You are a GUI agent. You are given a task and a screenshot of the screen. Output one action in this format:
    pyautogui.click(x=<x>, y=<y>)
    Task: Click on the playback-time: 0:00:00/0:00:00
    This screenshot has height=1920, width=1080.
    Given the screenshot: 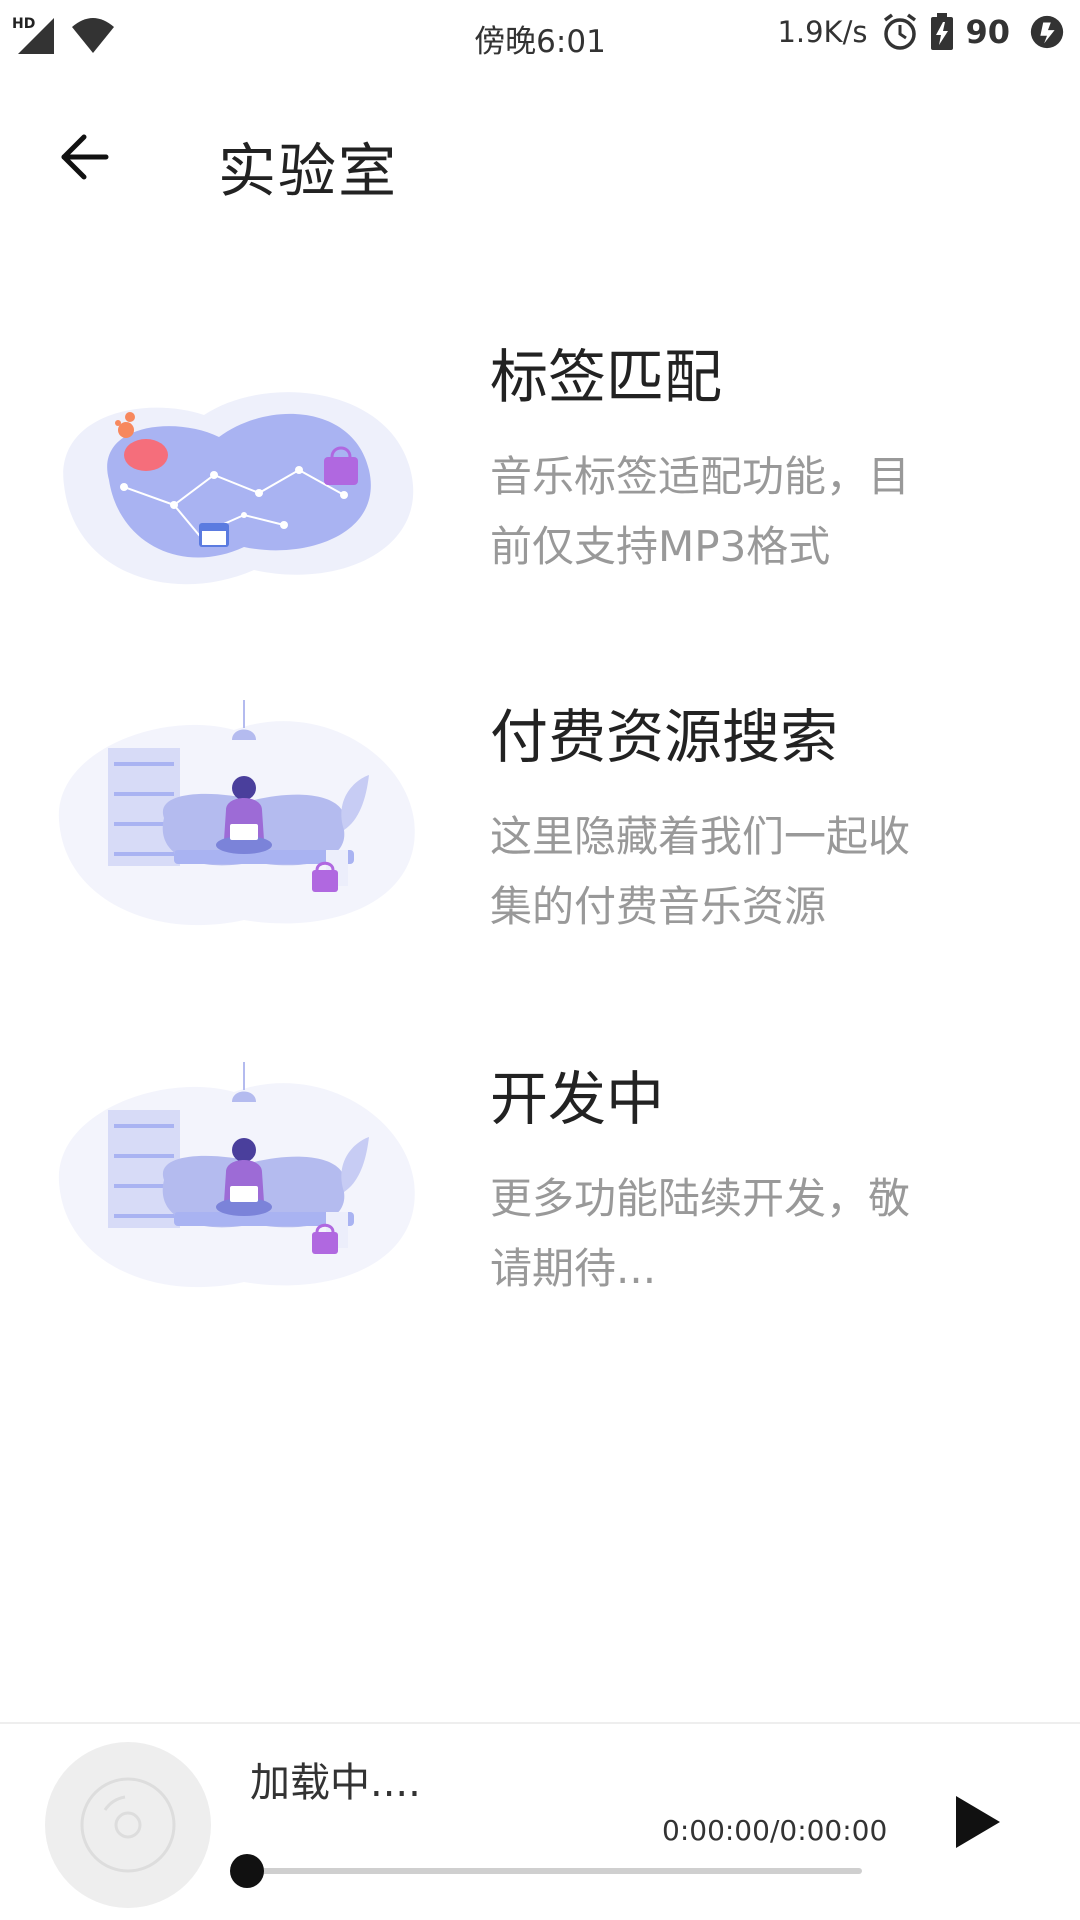 What is the action you would take?
    pyautogui.click(x=775, y=1830)
    